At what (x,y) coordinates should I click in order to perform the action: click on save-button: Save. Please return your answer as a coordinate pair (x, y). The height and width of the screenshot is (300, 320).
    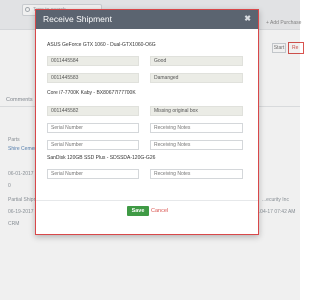
    Looking at the image, I should click on (138, 211).